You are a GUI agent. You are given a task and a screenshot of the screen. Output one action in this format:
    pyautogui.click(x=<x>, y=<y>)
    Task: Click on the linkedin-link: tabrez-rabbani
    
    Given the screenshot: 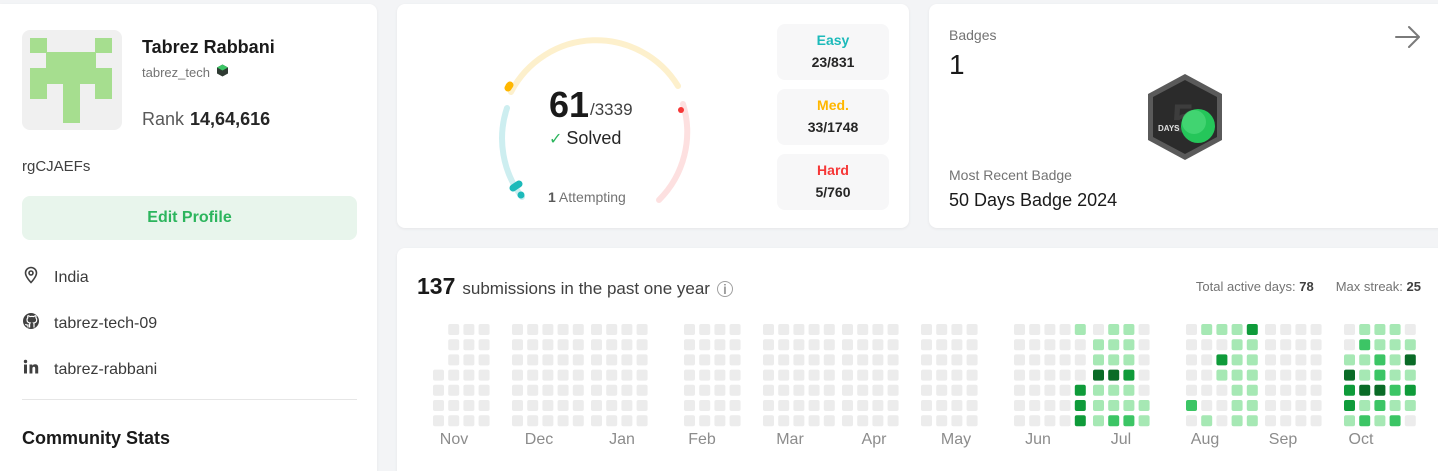 What is the action you would take?
    pyautogui.click(x=105, y=370)
    